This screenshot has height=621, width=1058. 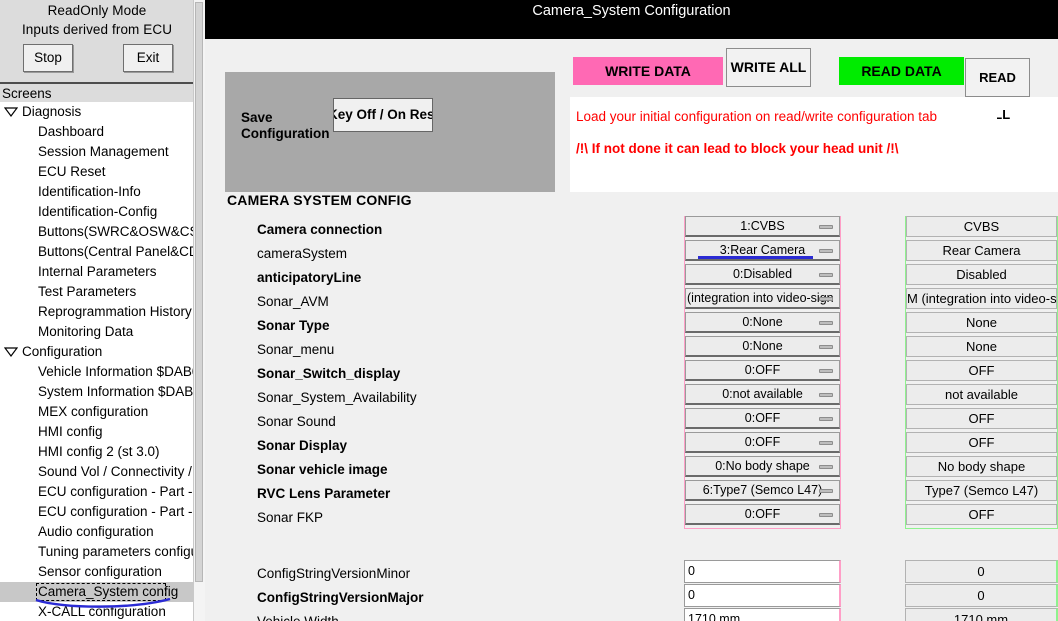 I want to click on dropdown-value: 6:Type7 (Semco L47), so click(x=762, y=490).